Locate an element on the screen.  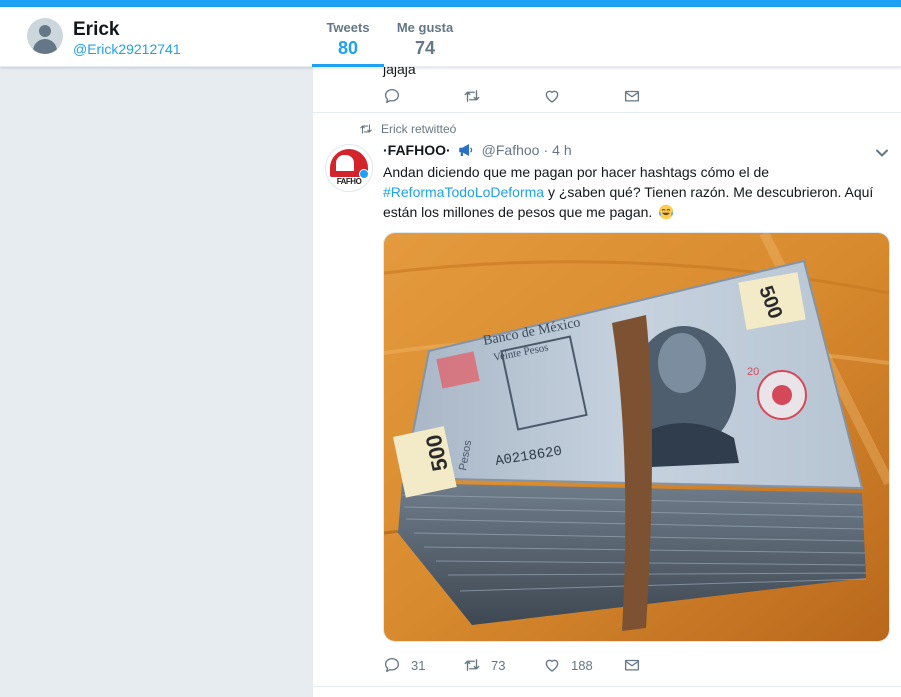
retweet-button is located at coordinates (503, 96).